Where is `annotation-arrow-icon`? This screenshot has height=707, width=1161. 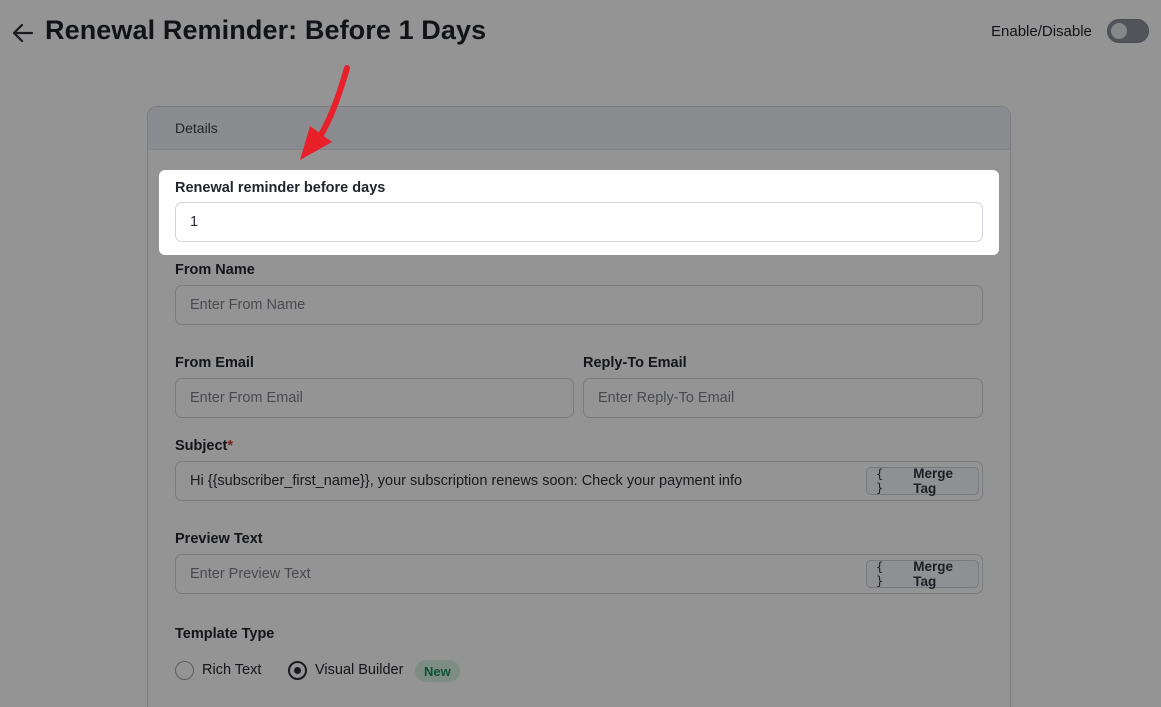
annotation-arrow-icon is located at coordinates (325, 112).